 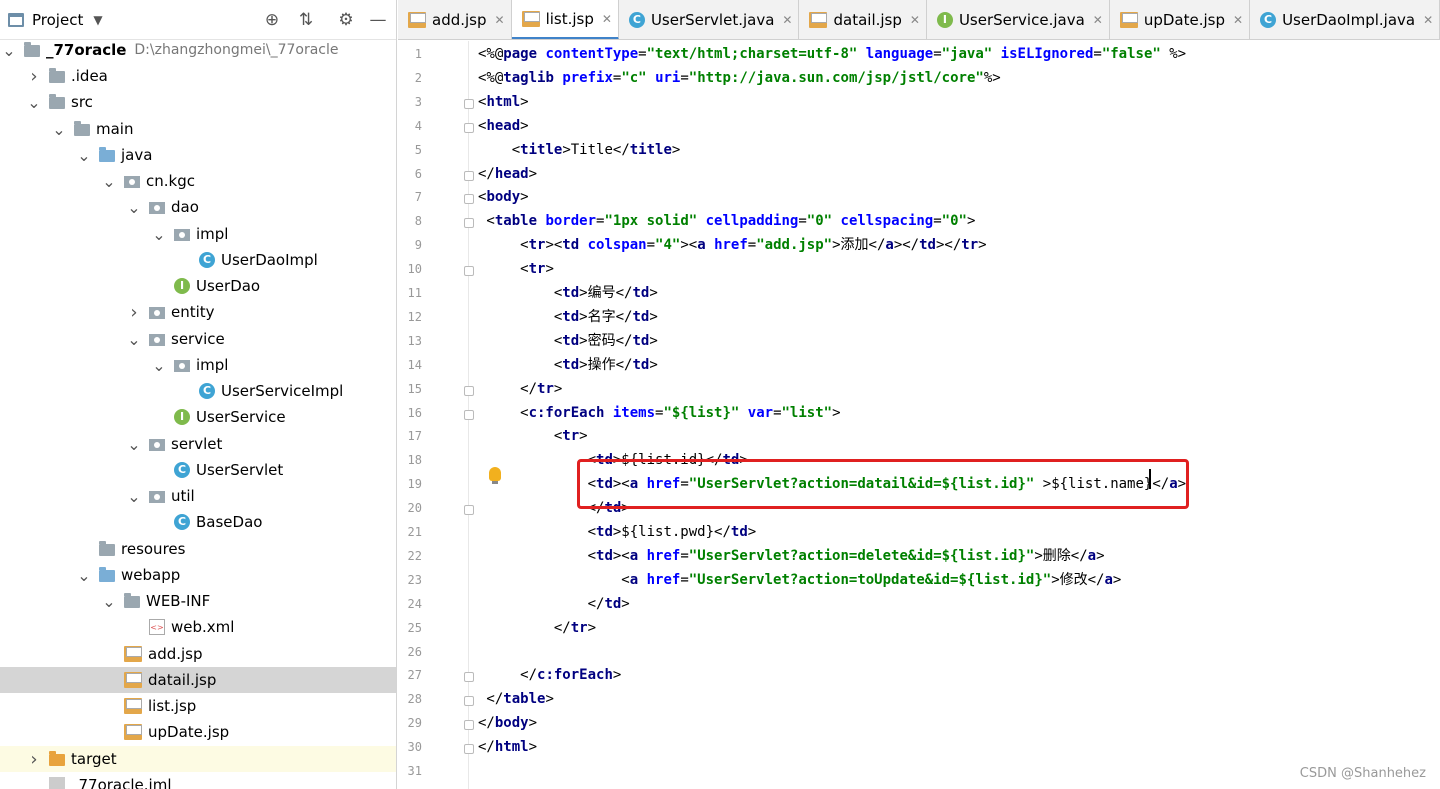 What do you see at coordinates (617, 532) in the screenshot?
I see `code-line: <td>${list.pwd}</td>` at bounding box center [617, 532].